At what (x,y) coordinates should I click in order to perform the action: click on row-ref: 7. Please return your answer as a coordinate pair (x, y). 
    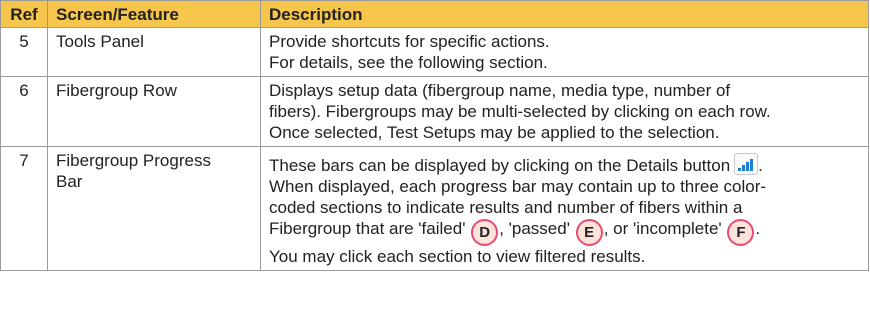
    Looking at the image, I should click on (24, 208).